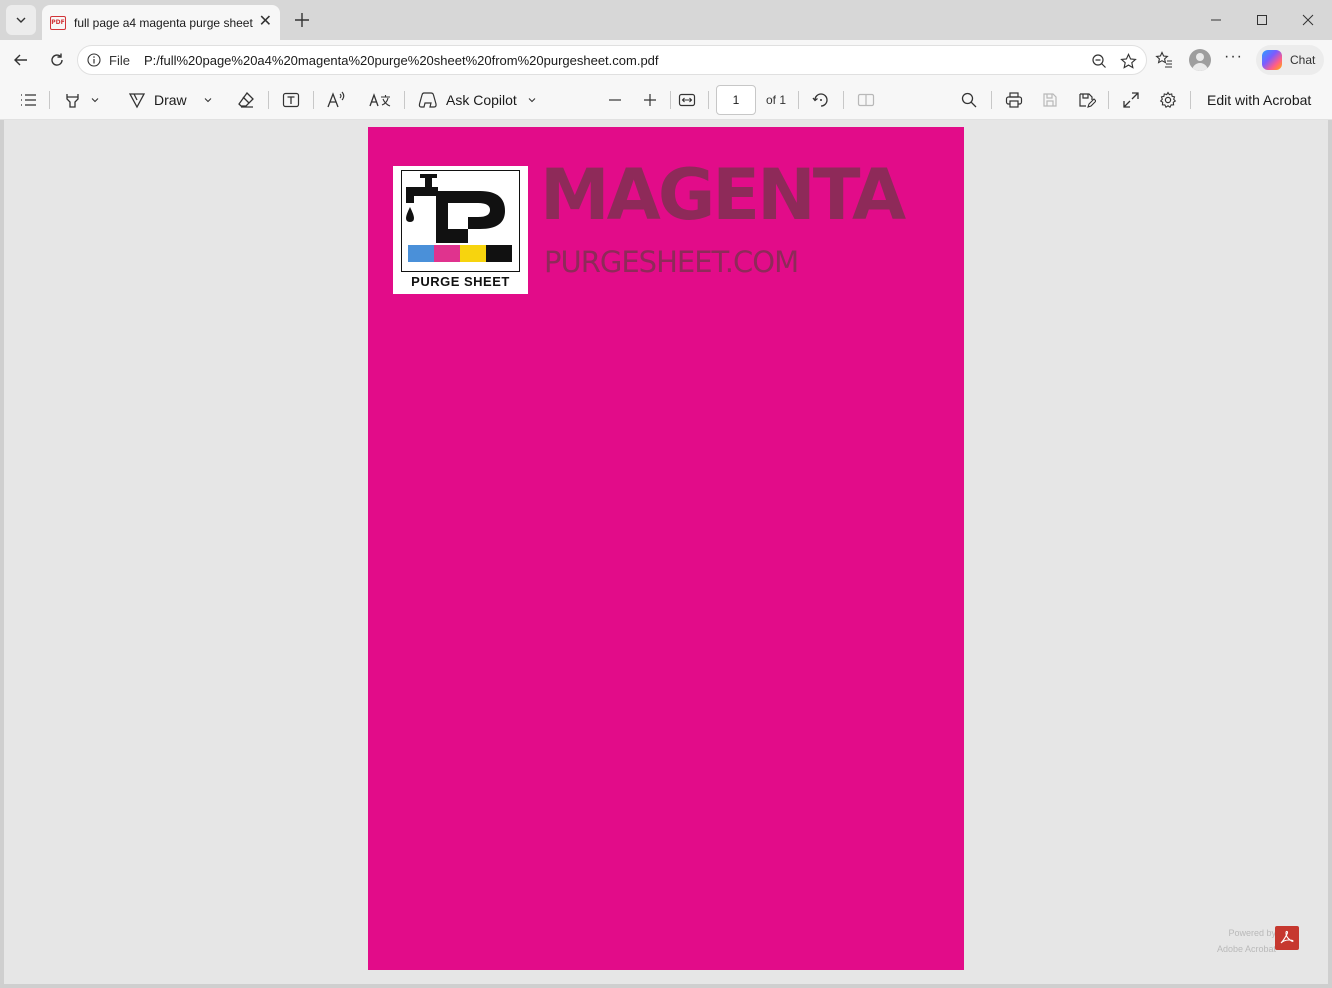  I want to click on tab-close-icon: ✕, so click(265, 22).